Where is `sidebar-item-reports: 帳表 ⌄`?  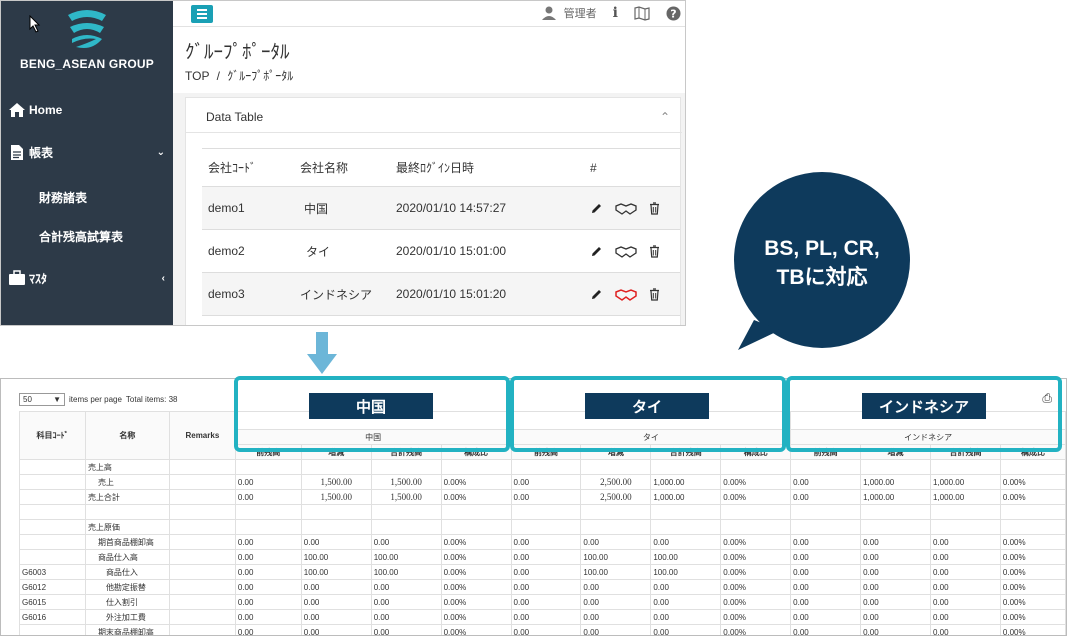 sidebar-item-reports: 帳表 ⌄ is located at coordinates (87, 152).